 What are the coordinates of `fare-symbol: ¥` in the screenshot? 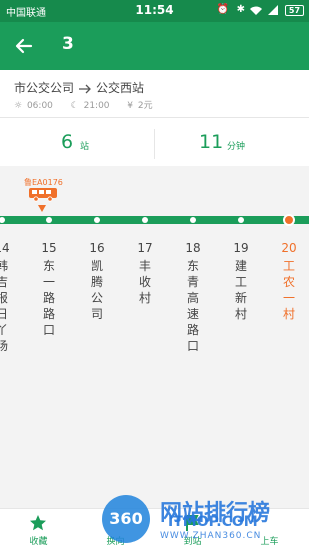 It's located at (130, 106).